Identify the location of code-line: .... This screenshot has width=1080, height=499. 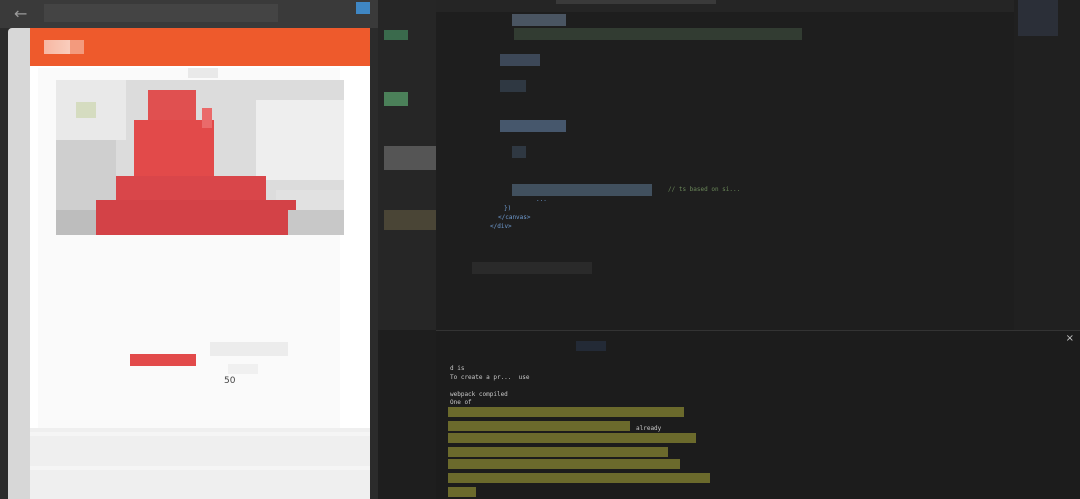
(541, 199).